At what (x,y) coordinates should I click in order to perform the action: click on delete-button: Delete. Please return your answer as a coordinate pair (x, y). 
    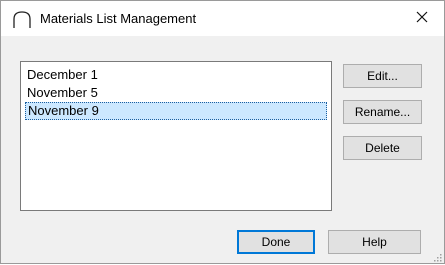
    Looking at the image, I should click on (382, 148).